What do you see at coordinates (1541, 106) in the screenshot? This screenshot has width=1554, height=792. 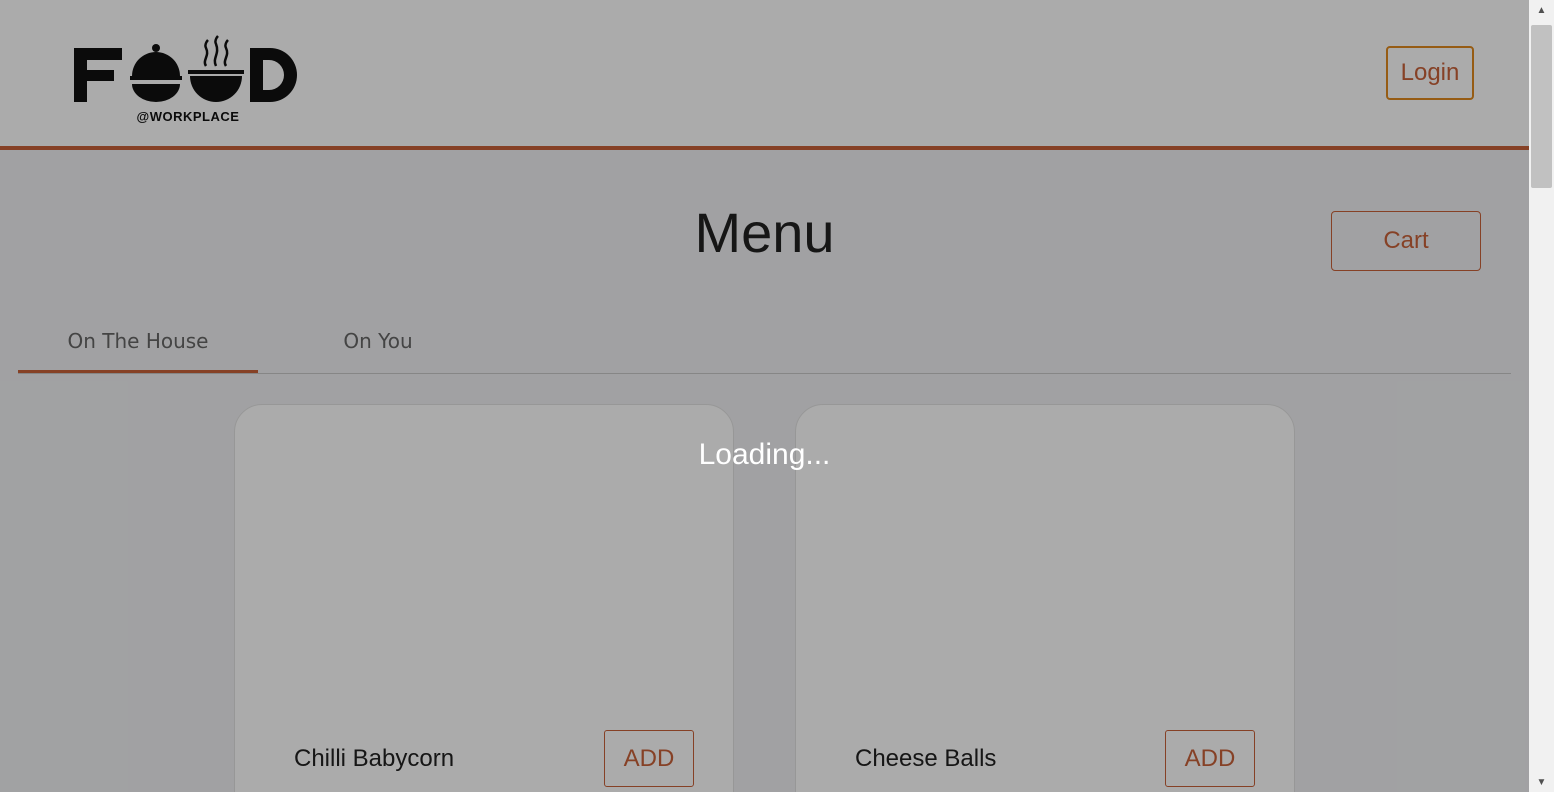 I see `scrollbar-thumb` at bounding box center [1541, 106].